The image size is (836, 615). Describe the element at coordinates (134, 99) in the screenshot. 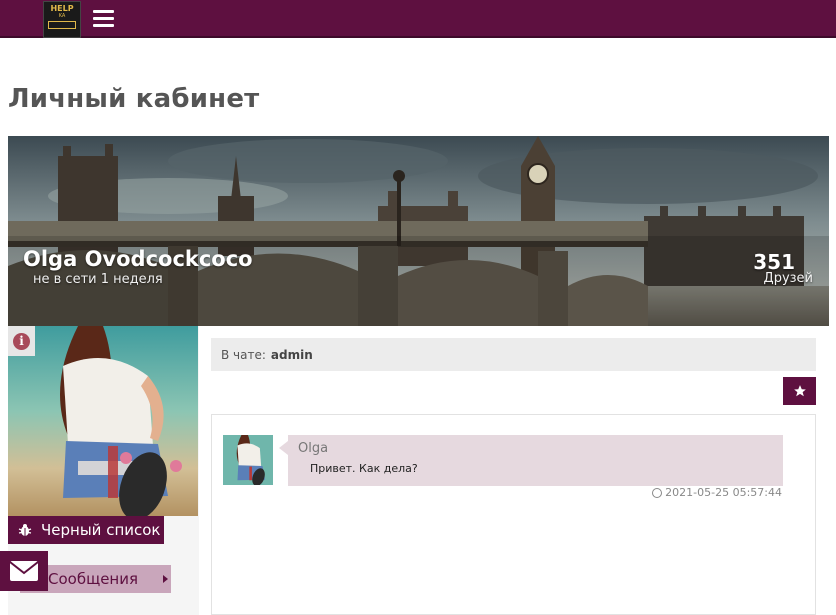

I see `page-title: Личный кабинет` at that location.